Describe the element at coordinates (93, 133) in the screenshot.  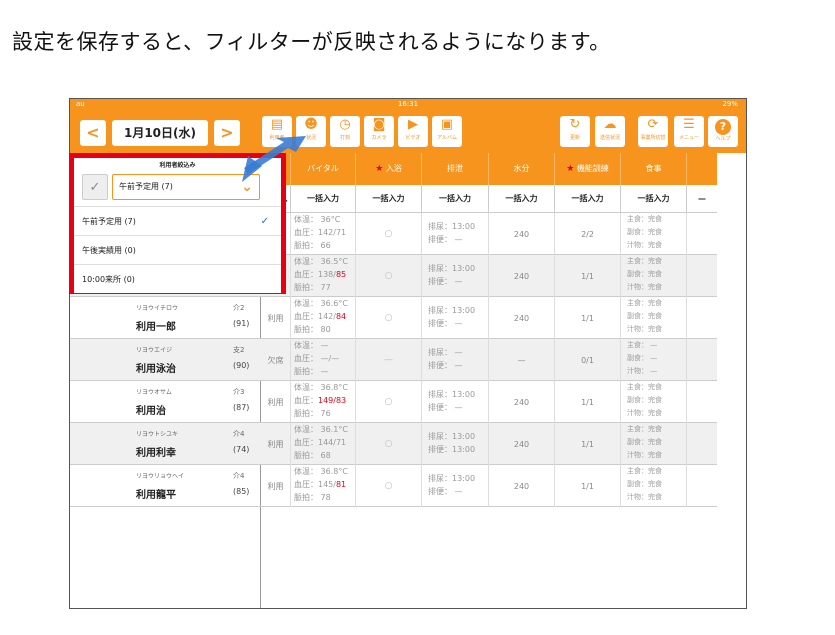
I see `prev-day-button: <` at that location.